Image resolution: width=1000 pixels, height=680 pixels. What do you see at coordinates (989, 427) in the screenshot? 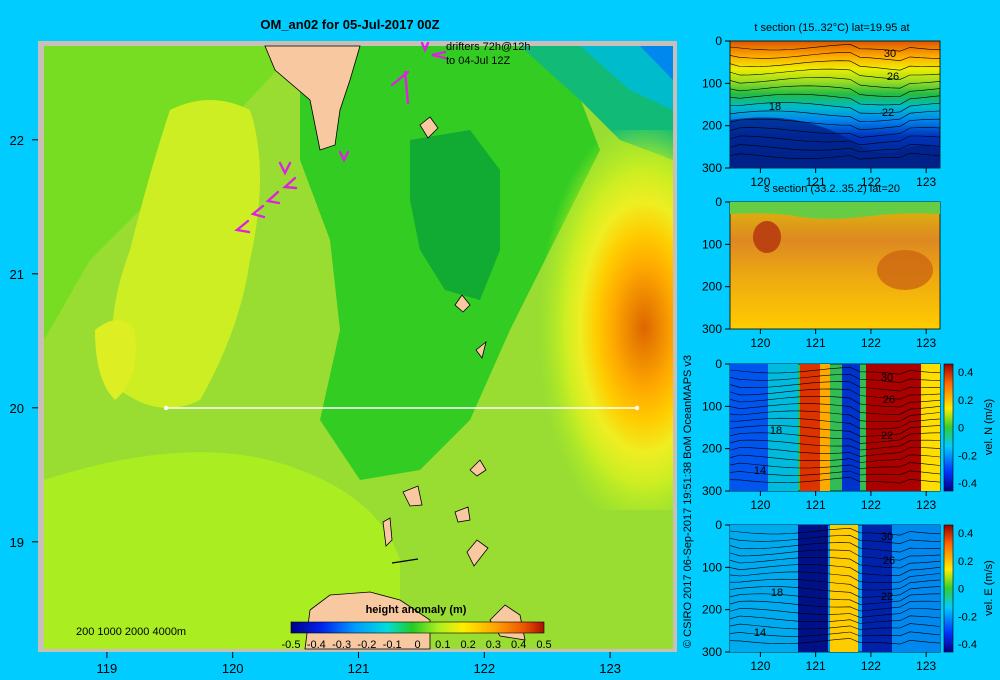
I see `vn-colorbar-label: vel. N (m/s)` at bounding box center [989, 427].